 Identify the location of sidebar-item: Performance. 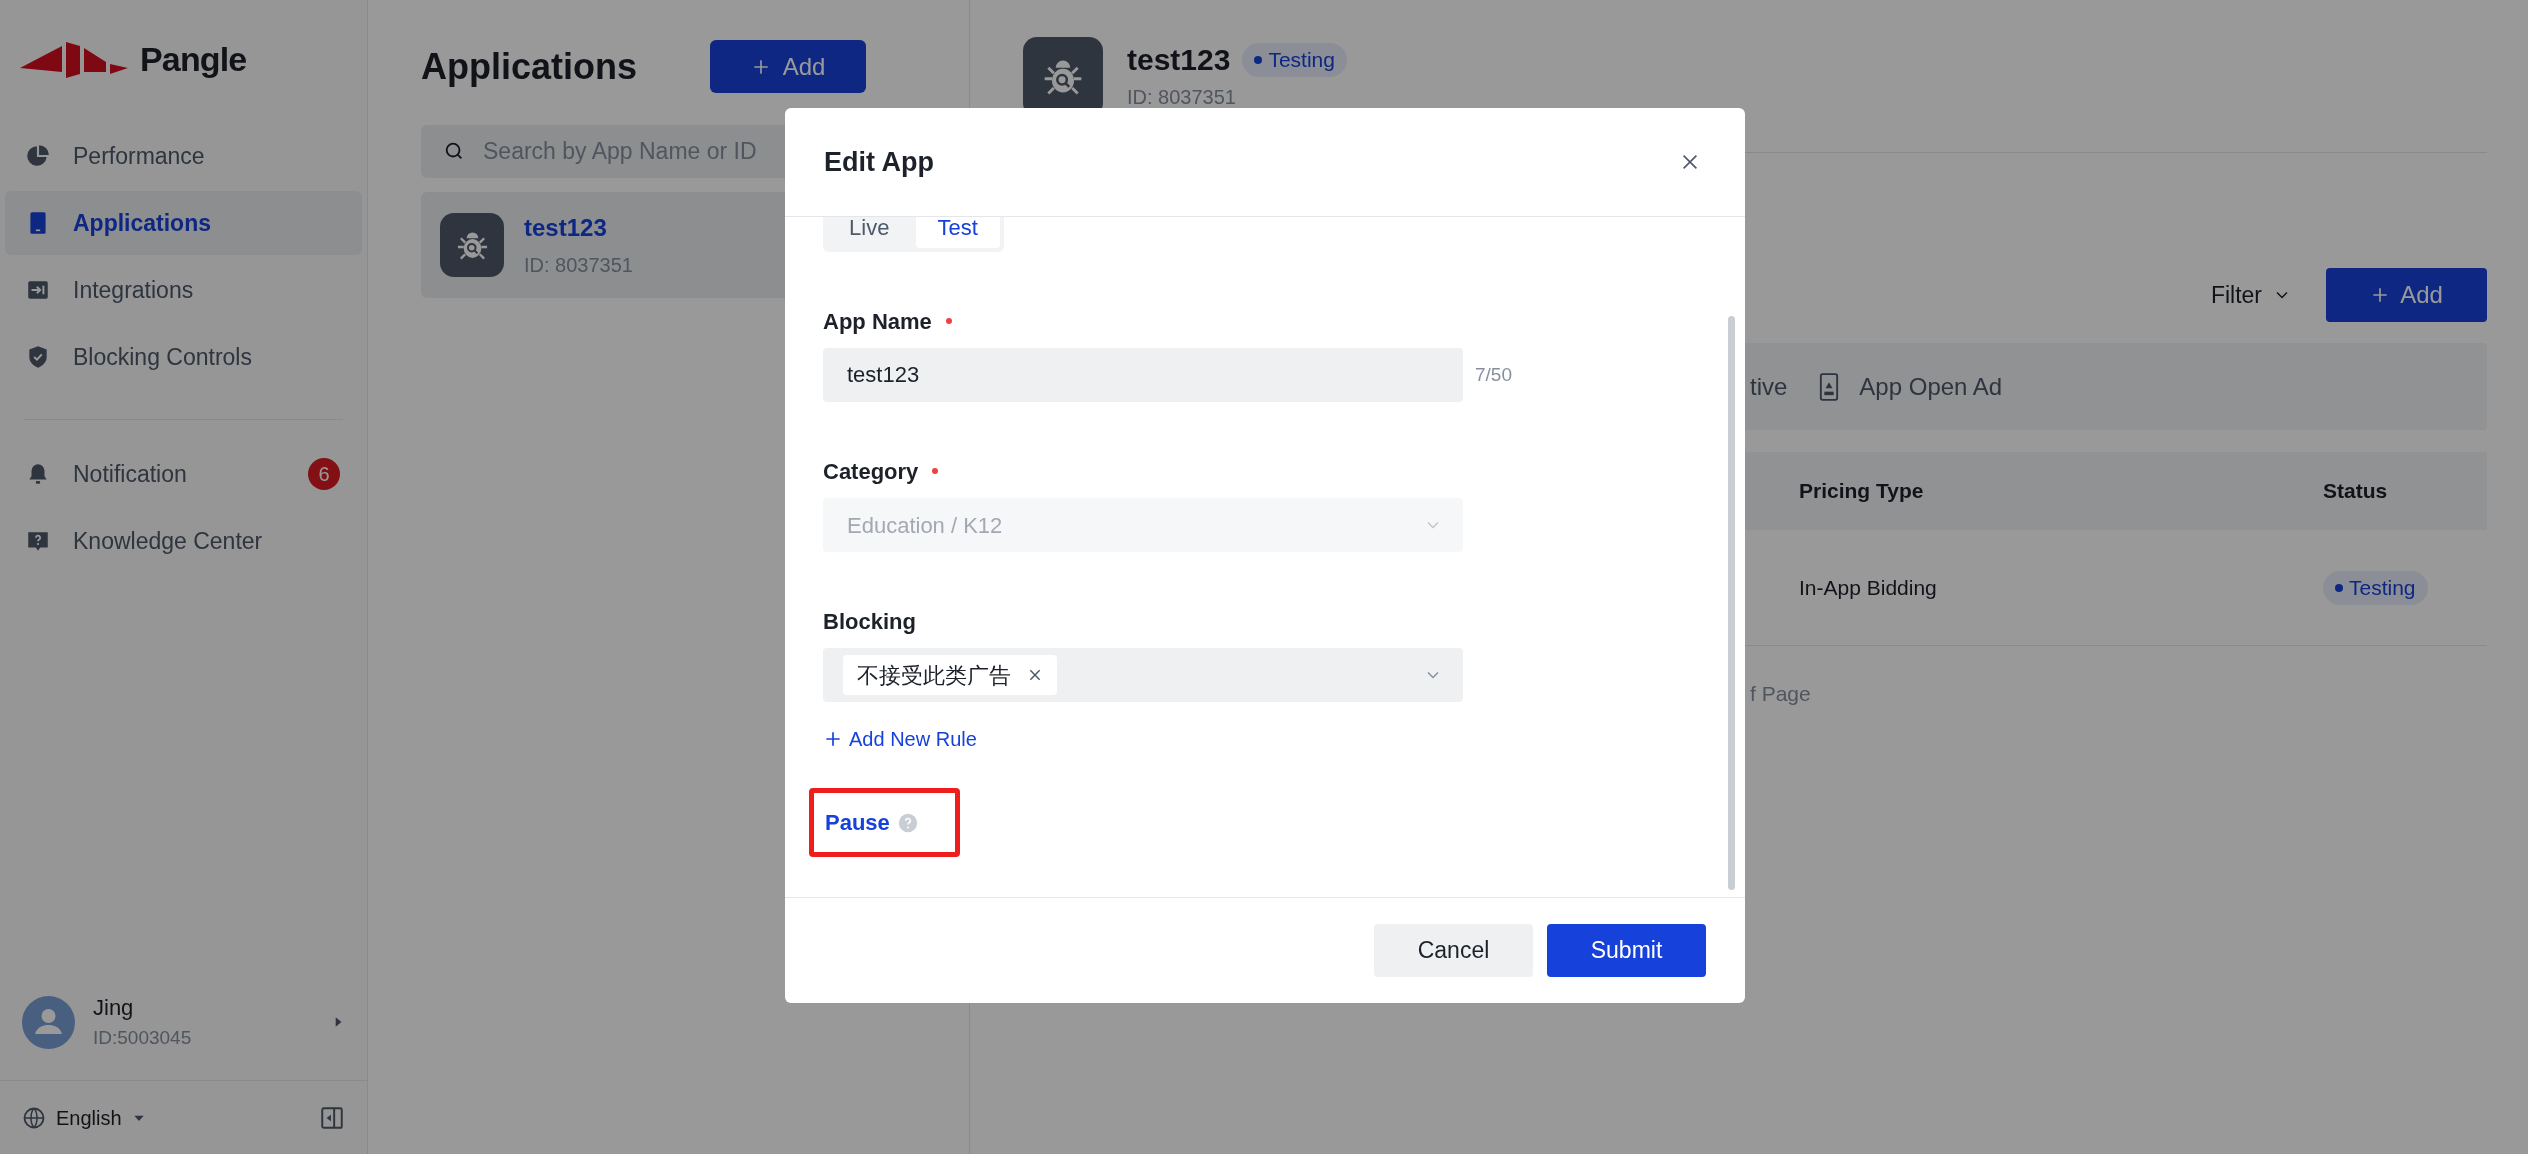
(183, 156).